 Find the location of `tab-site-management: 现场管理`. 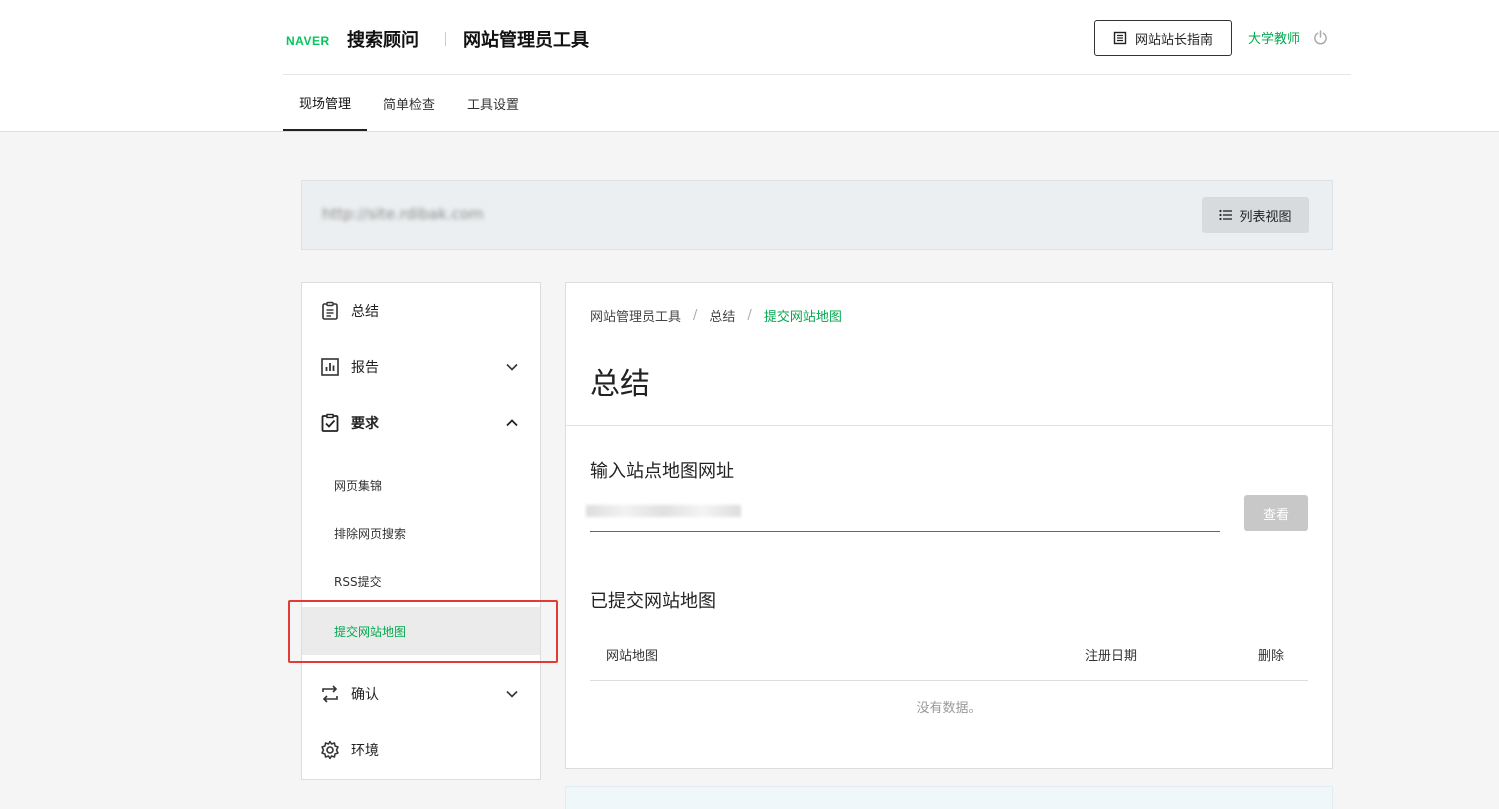

tab-site-management: 现场管理 is located at coordinates (325, 103).